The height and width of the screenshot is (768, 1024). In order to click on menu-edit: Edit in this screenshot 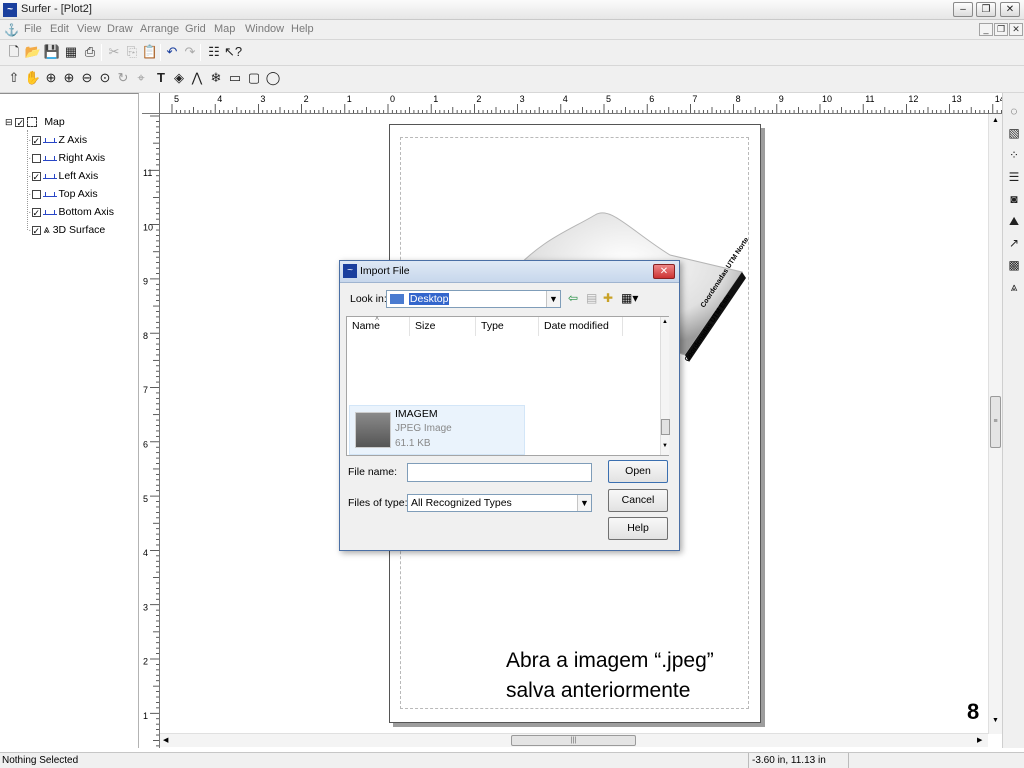, I will do `click(59, 29)`.